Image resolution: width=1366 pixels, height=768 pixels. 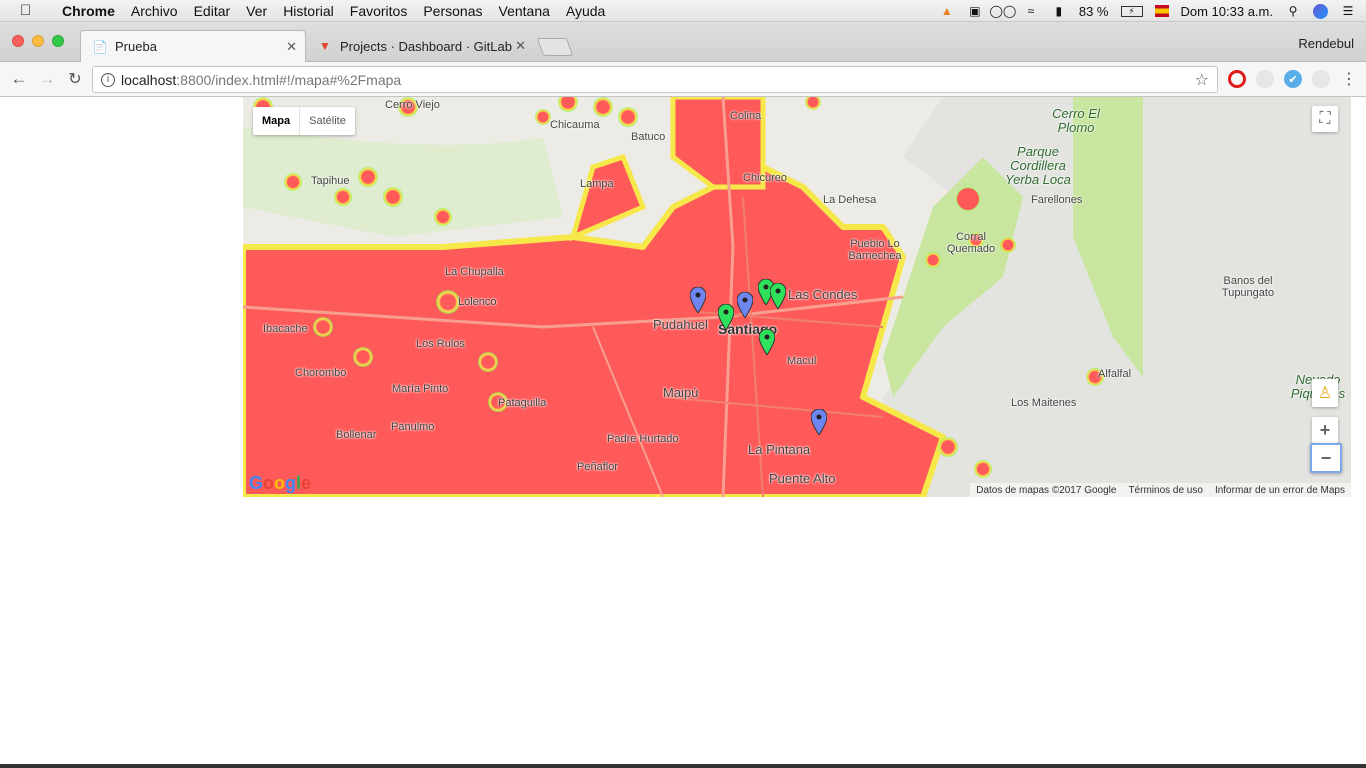 What do you see at coordinates (1202, 80) in the screenshot?
I see `bookmark-star-icon: ☆` at bounding box center [1202, 80].